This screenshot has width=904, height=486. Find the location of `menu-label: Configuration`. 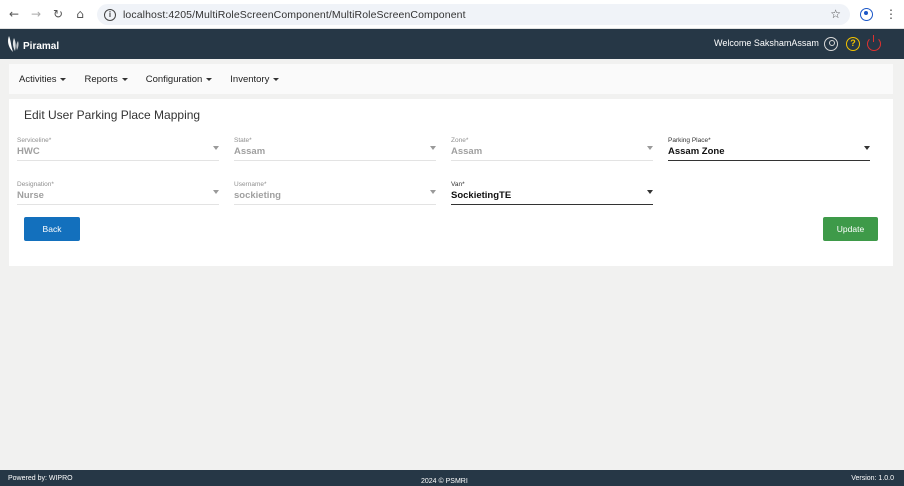

menu-label: Configuration is located at coordinates (174, 79).